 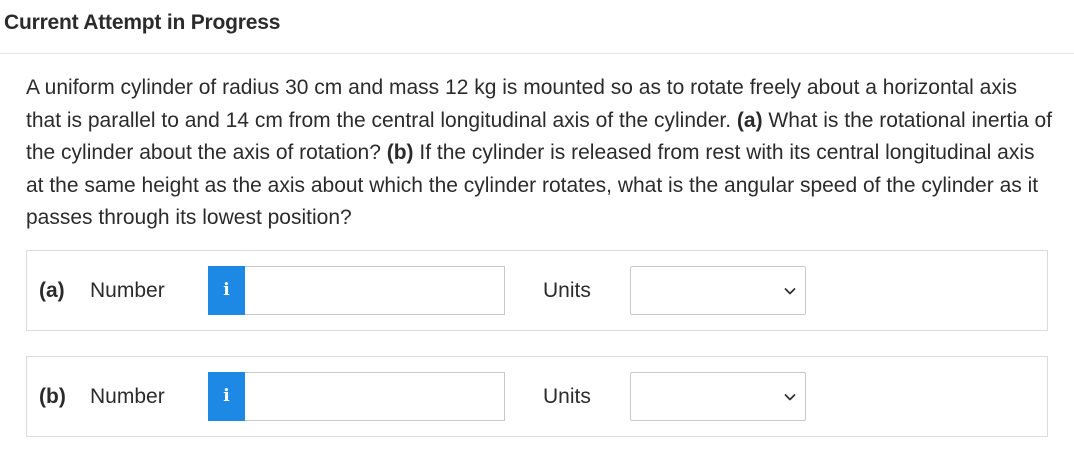 What do you see at coordinates (537, 27) in the screenshot?
I see `header: Current Attempt in Progress` at bounding box center [537, 27].